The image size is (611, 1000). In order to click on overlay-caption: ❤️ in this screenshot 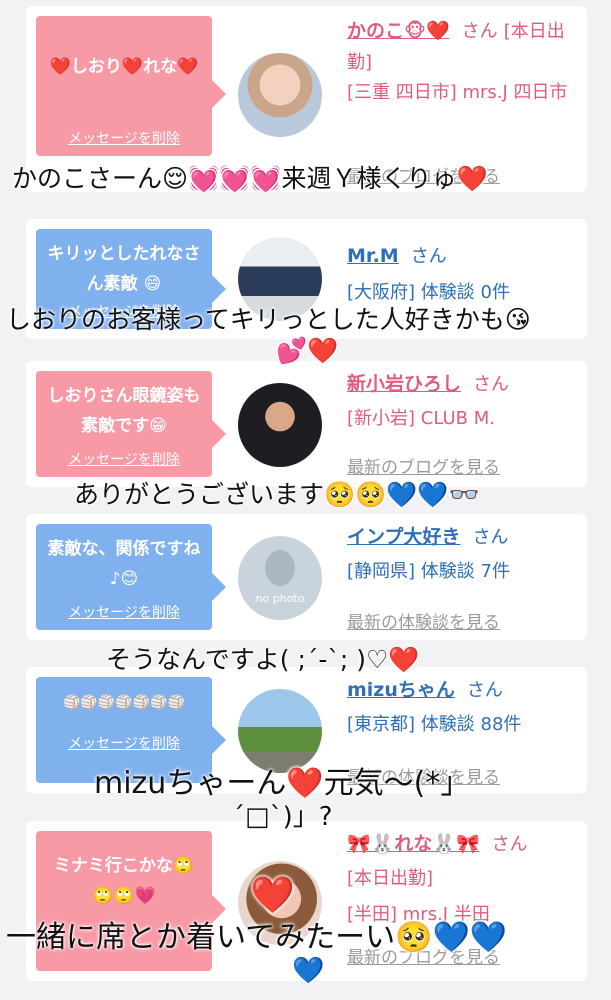, I will do `click(272, 895)`.